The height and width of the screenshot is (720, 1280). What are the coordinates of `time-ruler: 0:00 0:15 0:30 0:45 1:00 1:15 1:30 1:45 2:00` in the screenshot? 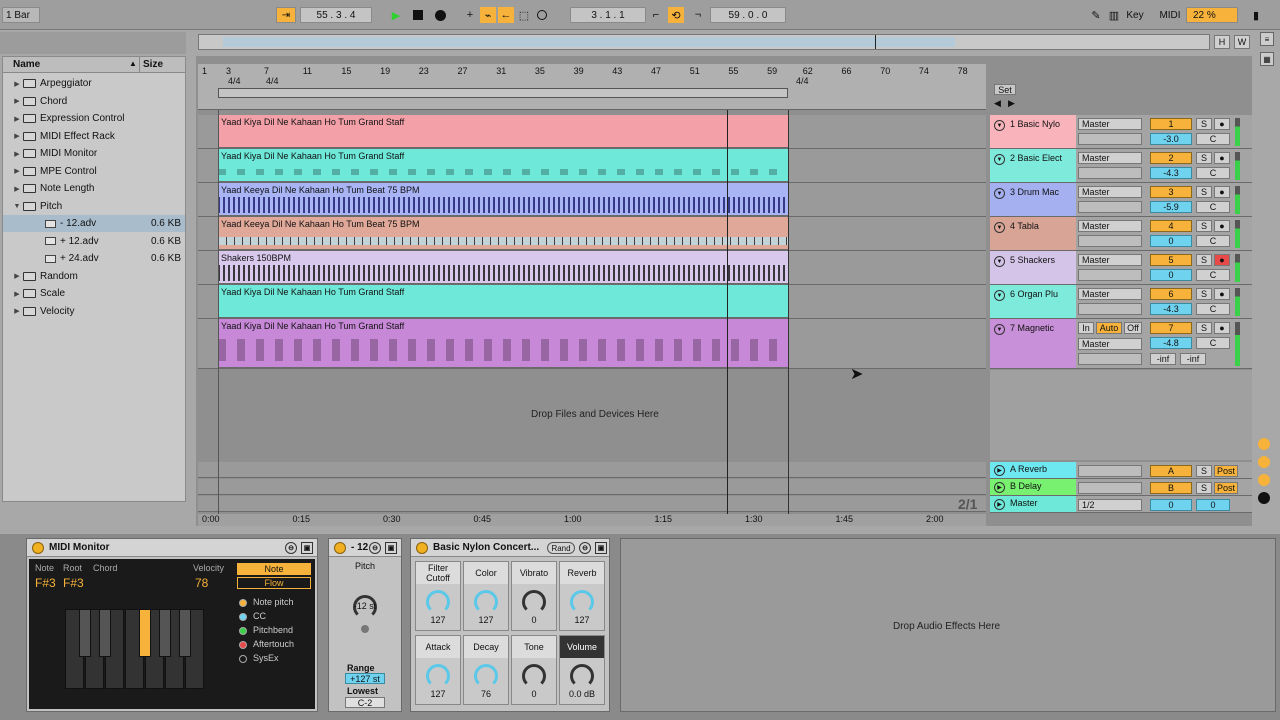 It's located at (592, 520).